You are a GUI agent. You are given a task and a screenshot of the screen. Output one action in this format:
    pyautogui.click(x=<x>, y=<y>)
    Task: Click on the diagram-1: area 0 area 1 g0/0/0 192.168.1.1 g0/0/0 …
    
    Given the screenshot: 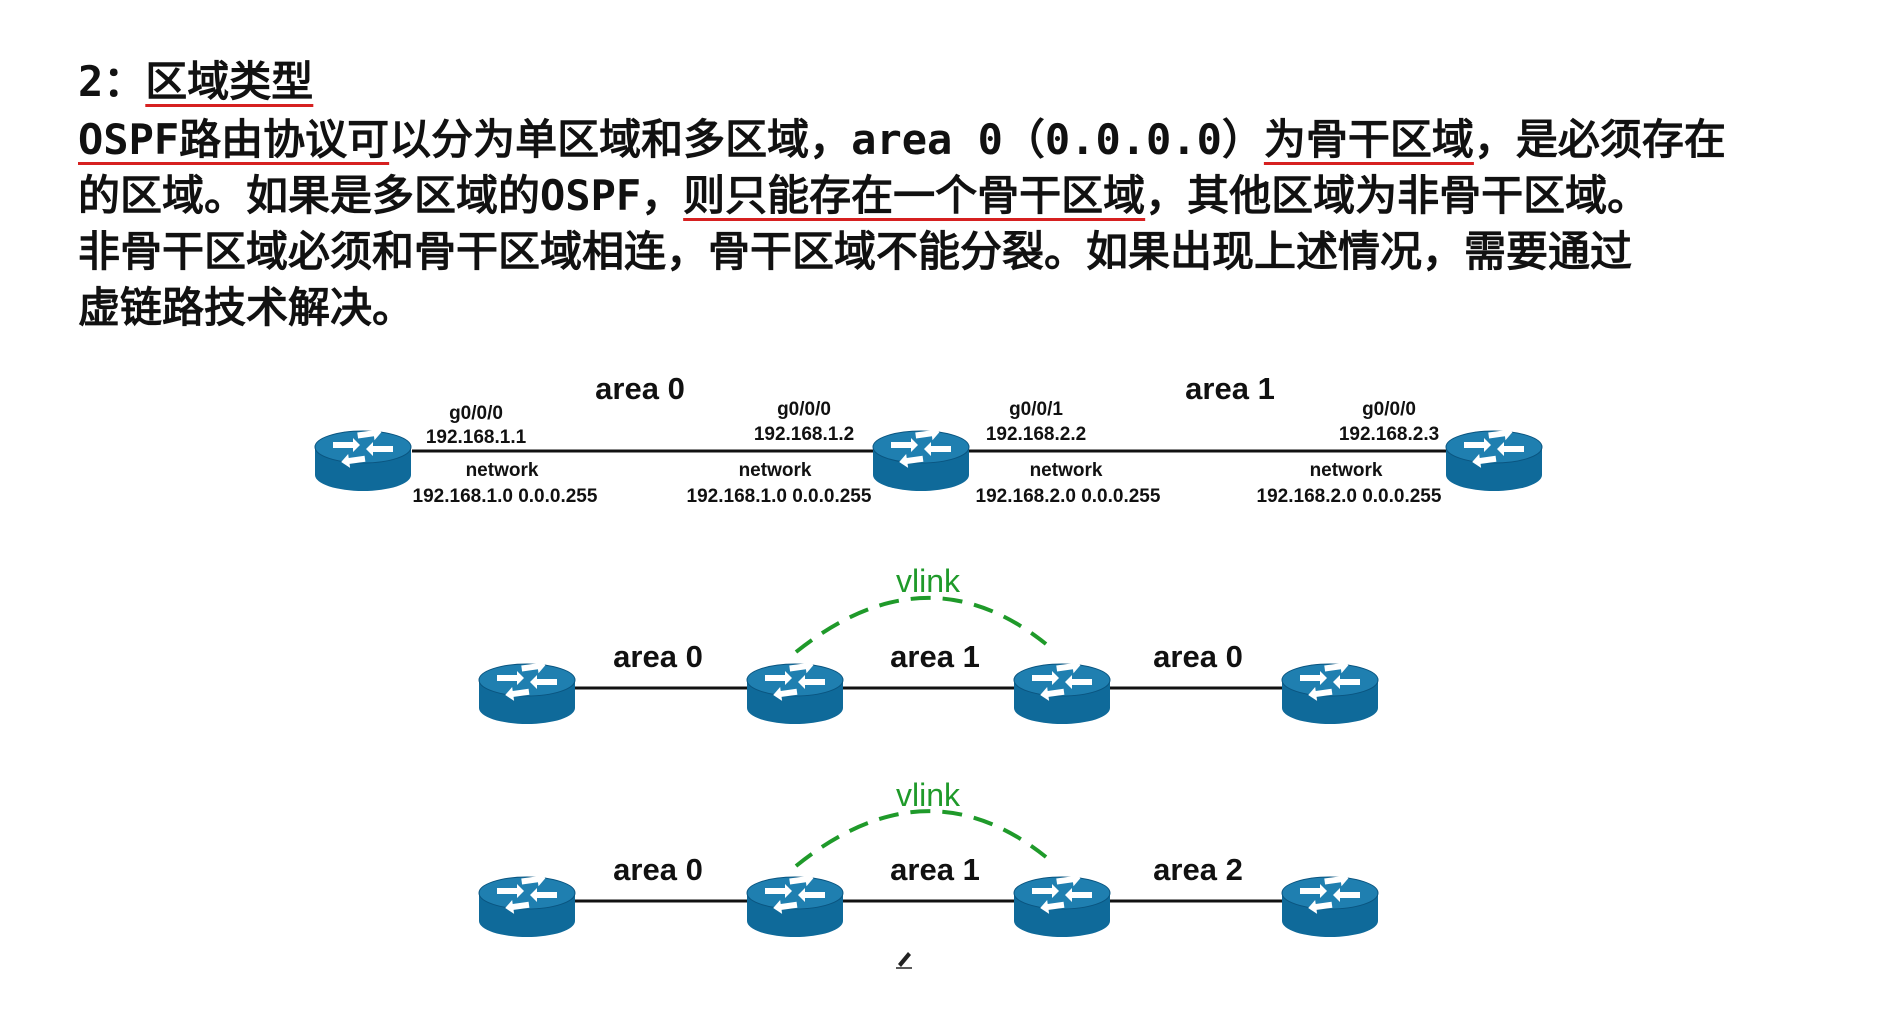 What is the action you would take?
    pyautogui.click(x=928, y=439)
    